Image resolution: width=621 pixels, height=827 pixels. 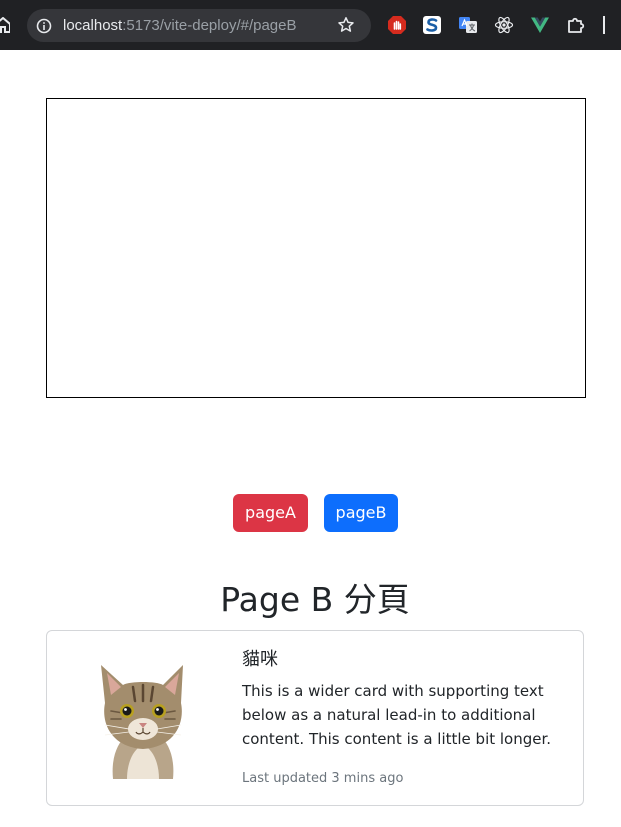 I want to click on address-bar: localhost:5173/vite-deploy/#/pageB, so click(x=199, y=25).